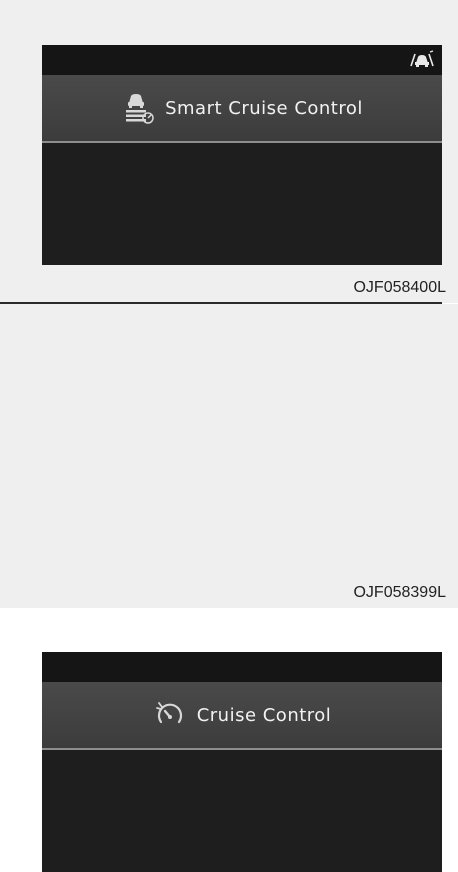 Image resolution: width=458 pixels, height=872 pixels. What do you see at coordinates (264, 108) in the screenshot?
I see `message-title: Smart Cruise Control` at bounding box center [264, 108].